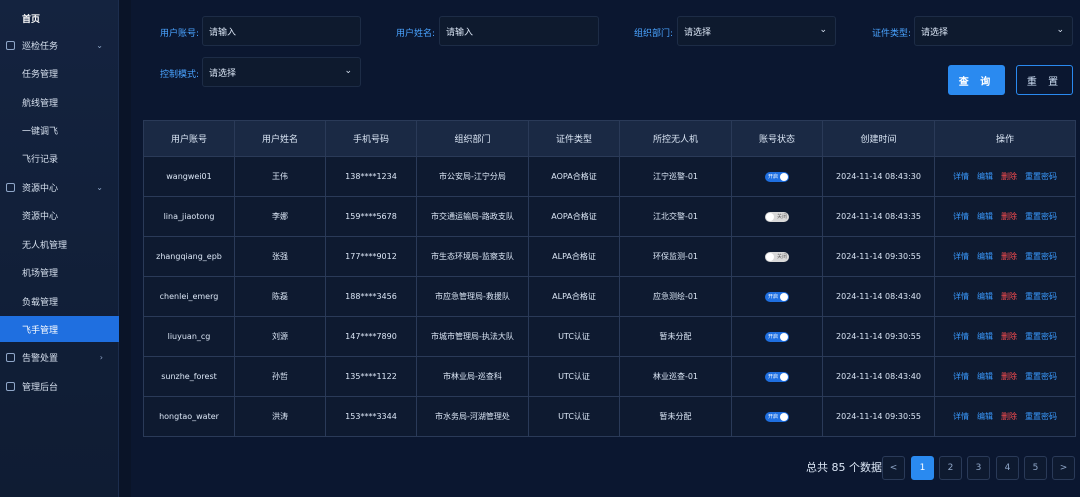  Describe the element at coordinates (415, 34) in the screenshot. I see `name-label: 用户姓名:` at that location.